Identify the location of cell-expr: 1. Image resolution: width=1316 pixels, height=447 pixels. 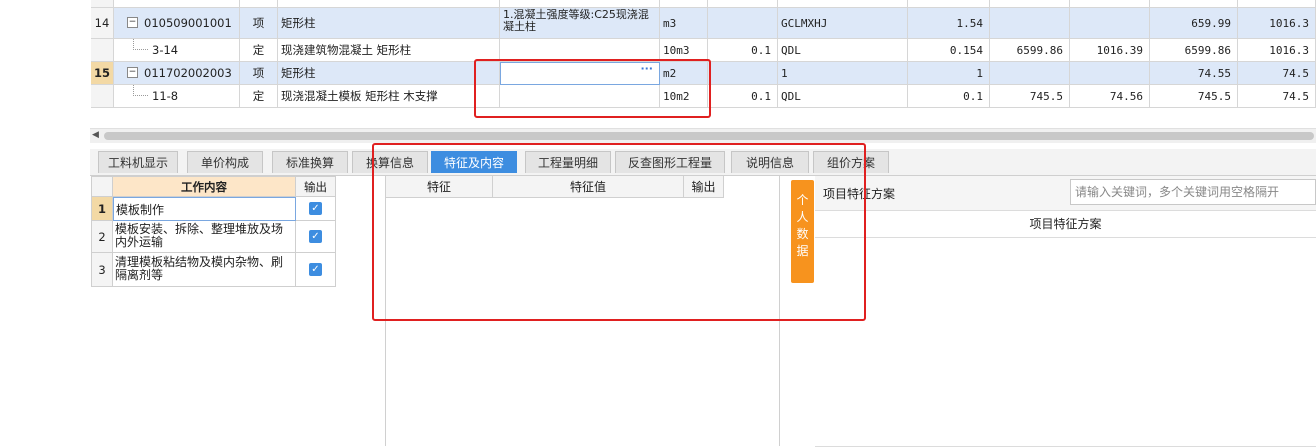
(843, 73).